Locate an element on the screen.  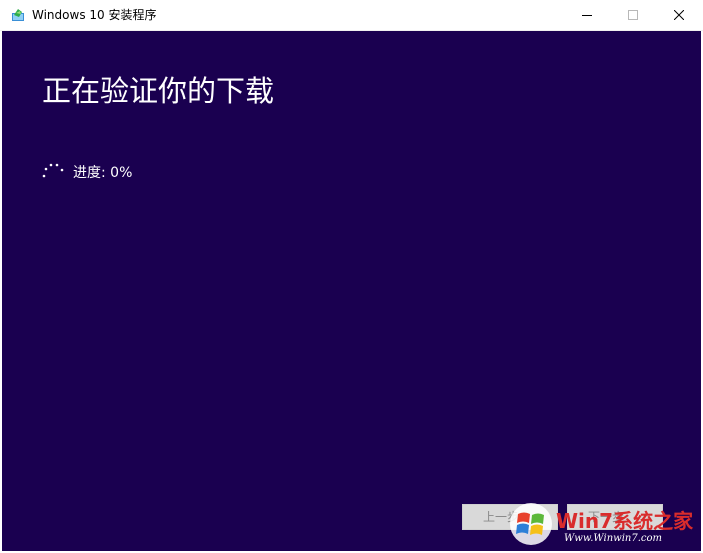
maximize-icon is located at coordinates (633, 15).